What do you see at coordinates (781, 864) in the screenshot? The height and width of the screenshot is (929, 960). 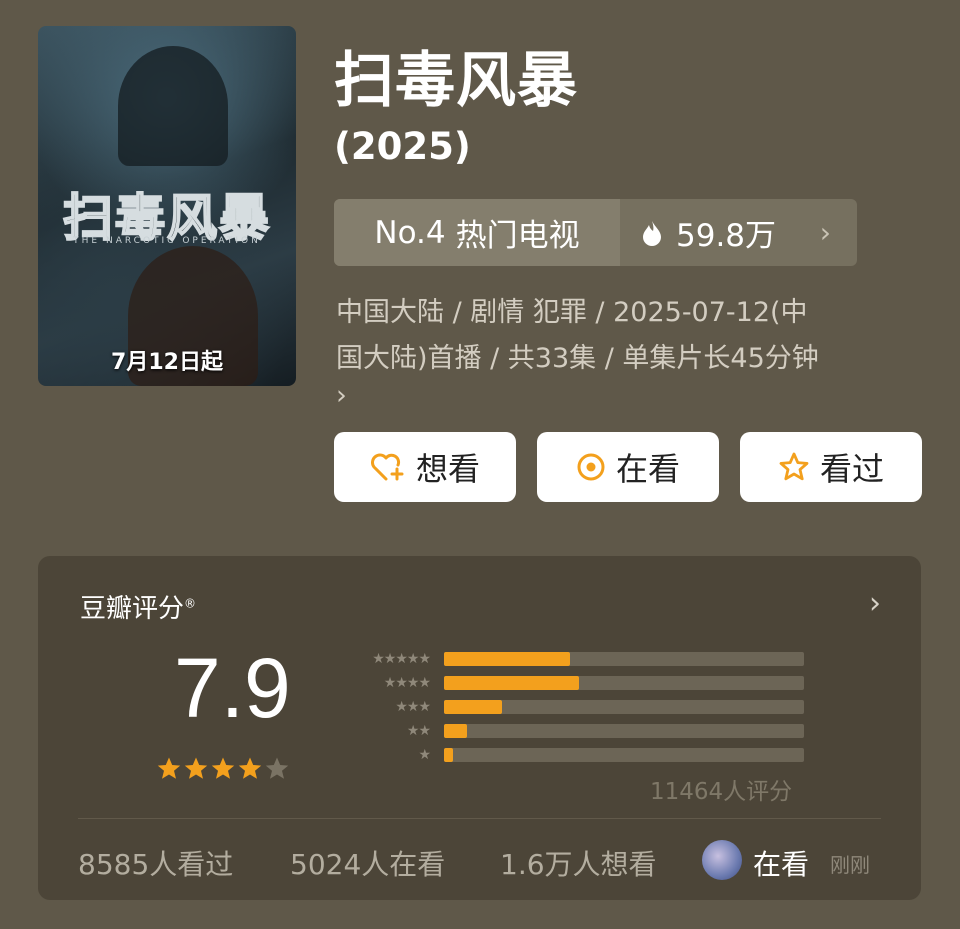 I see `friend-status: 在看` at bounding box center [781, 864].